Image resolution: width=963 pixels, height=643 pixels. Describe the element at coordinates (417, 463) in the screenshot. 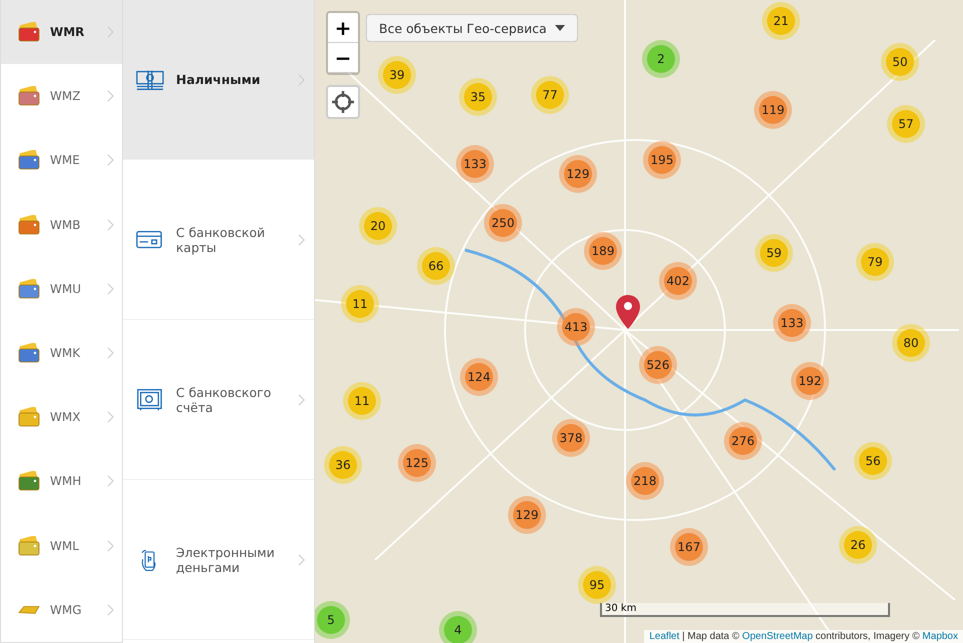

I see `marker-cluster: 125` at that location.